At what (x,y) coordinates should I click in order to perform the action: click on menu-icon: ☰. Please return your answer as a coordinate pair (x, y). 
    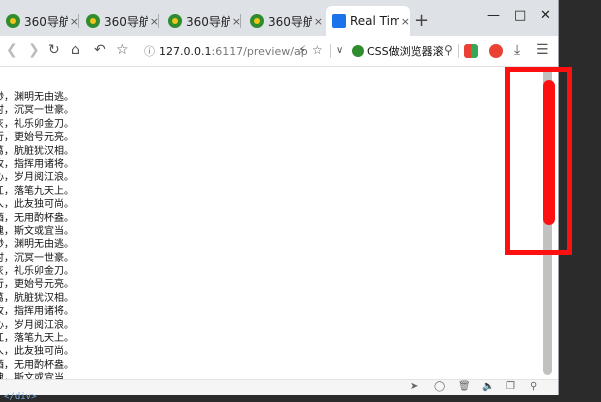
    Looking at the image, I should click on (542, 50).